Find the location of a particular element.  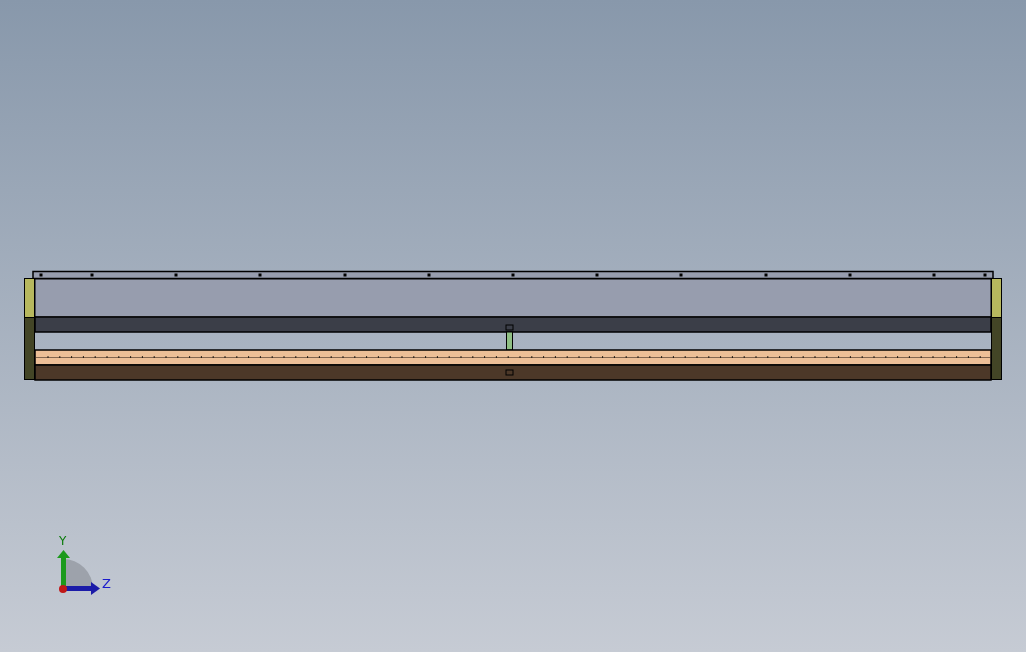

z-axis-label: Z is located at coordinates (106, 583).